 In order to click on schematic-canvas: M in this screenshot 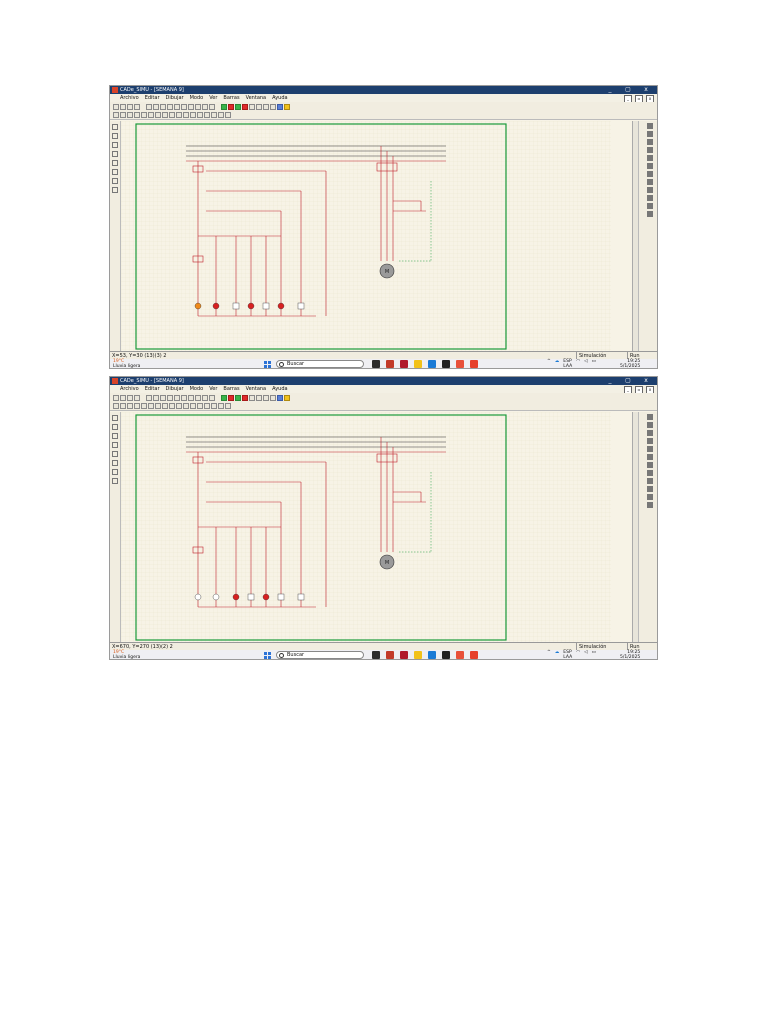, I will do `click(366, 236)`.